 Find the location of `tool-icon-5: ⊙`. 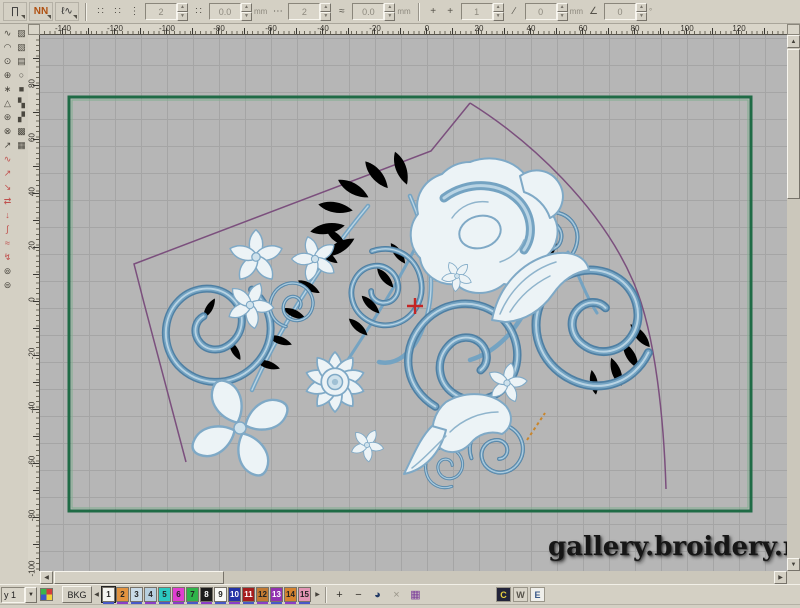

tool-icon-5: ⊙ is located at coordinates (7, 61).